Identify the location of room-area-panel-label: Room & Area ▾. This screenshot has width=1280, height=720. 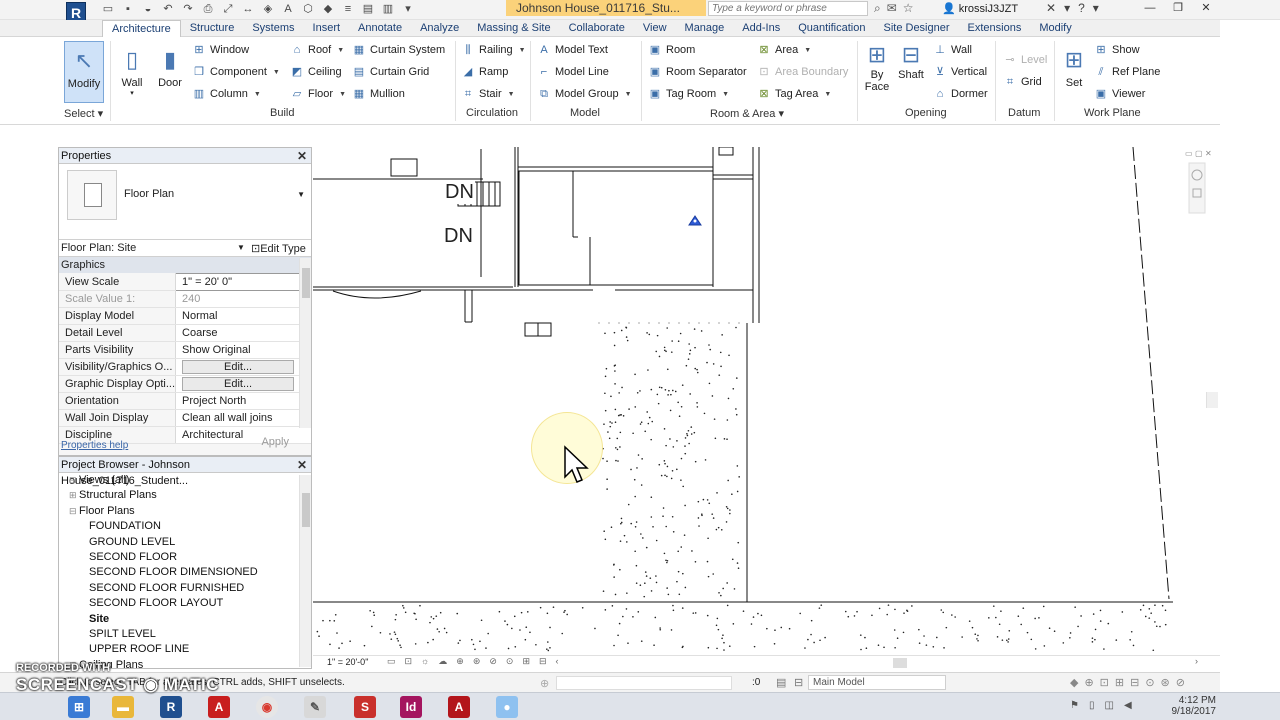
(747, 113).